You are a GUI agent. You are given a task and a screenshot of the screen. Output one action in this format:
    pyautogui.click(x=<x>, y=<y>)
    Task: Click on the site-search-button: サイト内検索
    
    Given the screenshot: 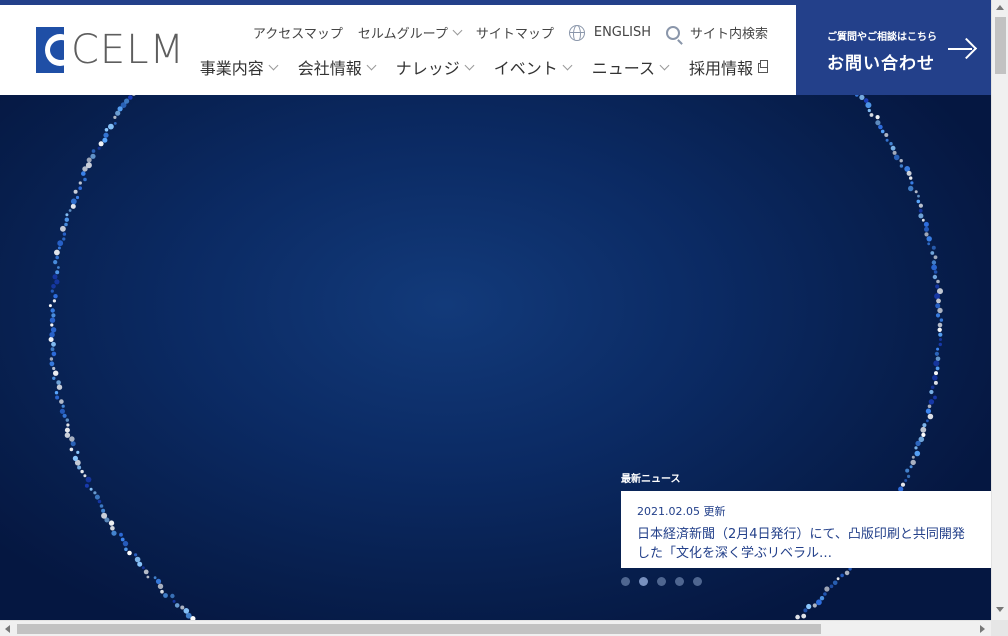 What is the action you would take?
    pyautogui.click(x=716, y=32)
    